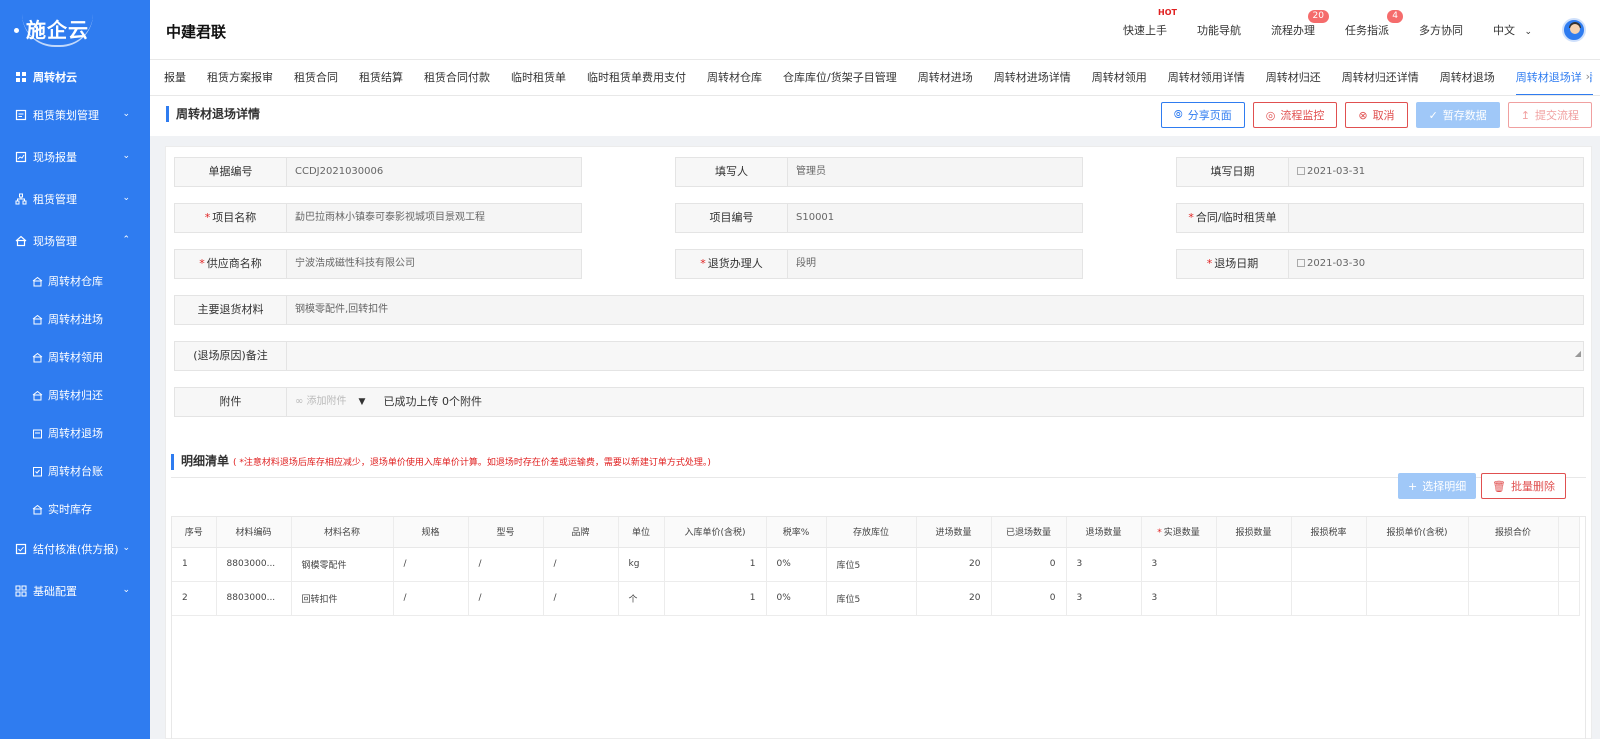 The image size is (1600, 739). I want to click on tab-use: 周转材领用, so click(1119, 77).